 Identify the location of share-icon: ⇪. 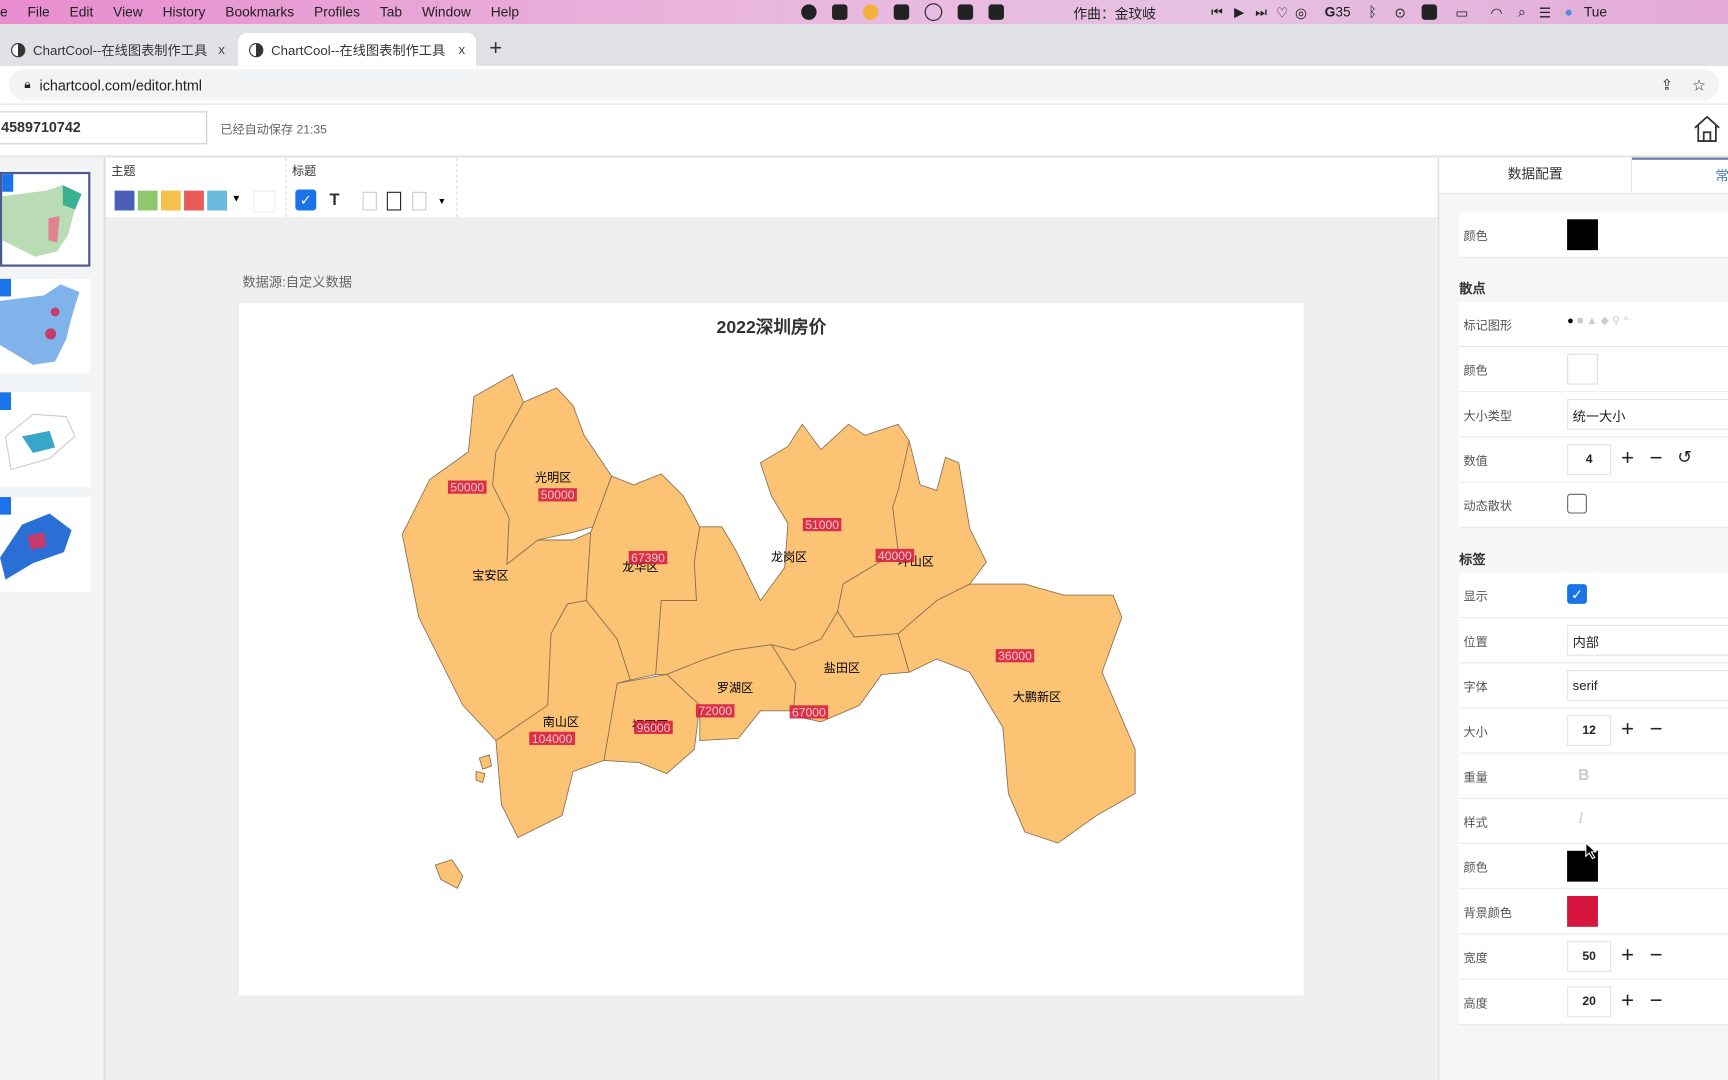
(1667, 85).